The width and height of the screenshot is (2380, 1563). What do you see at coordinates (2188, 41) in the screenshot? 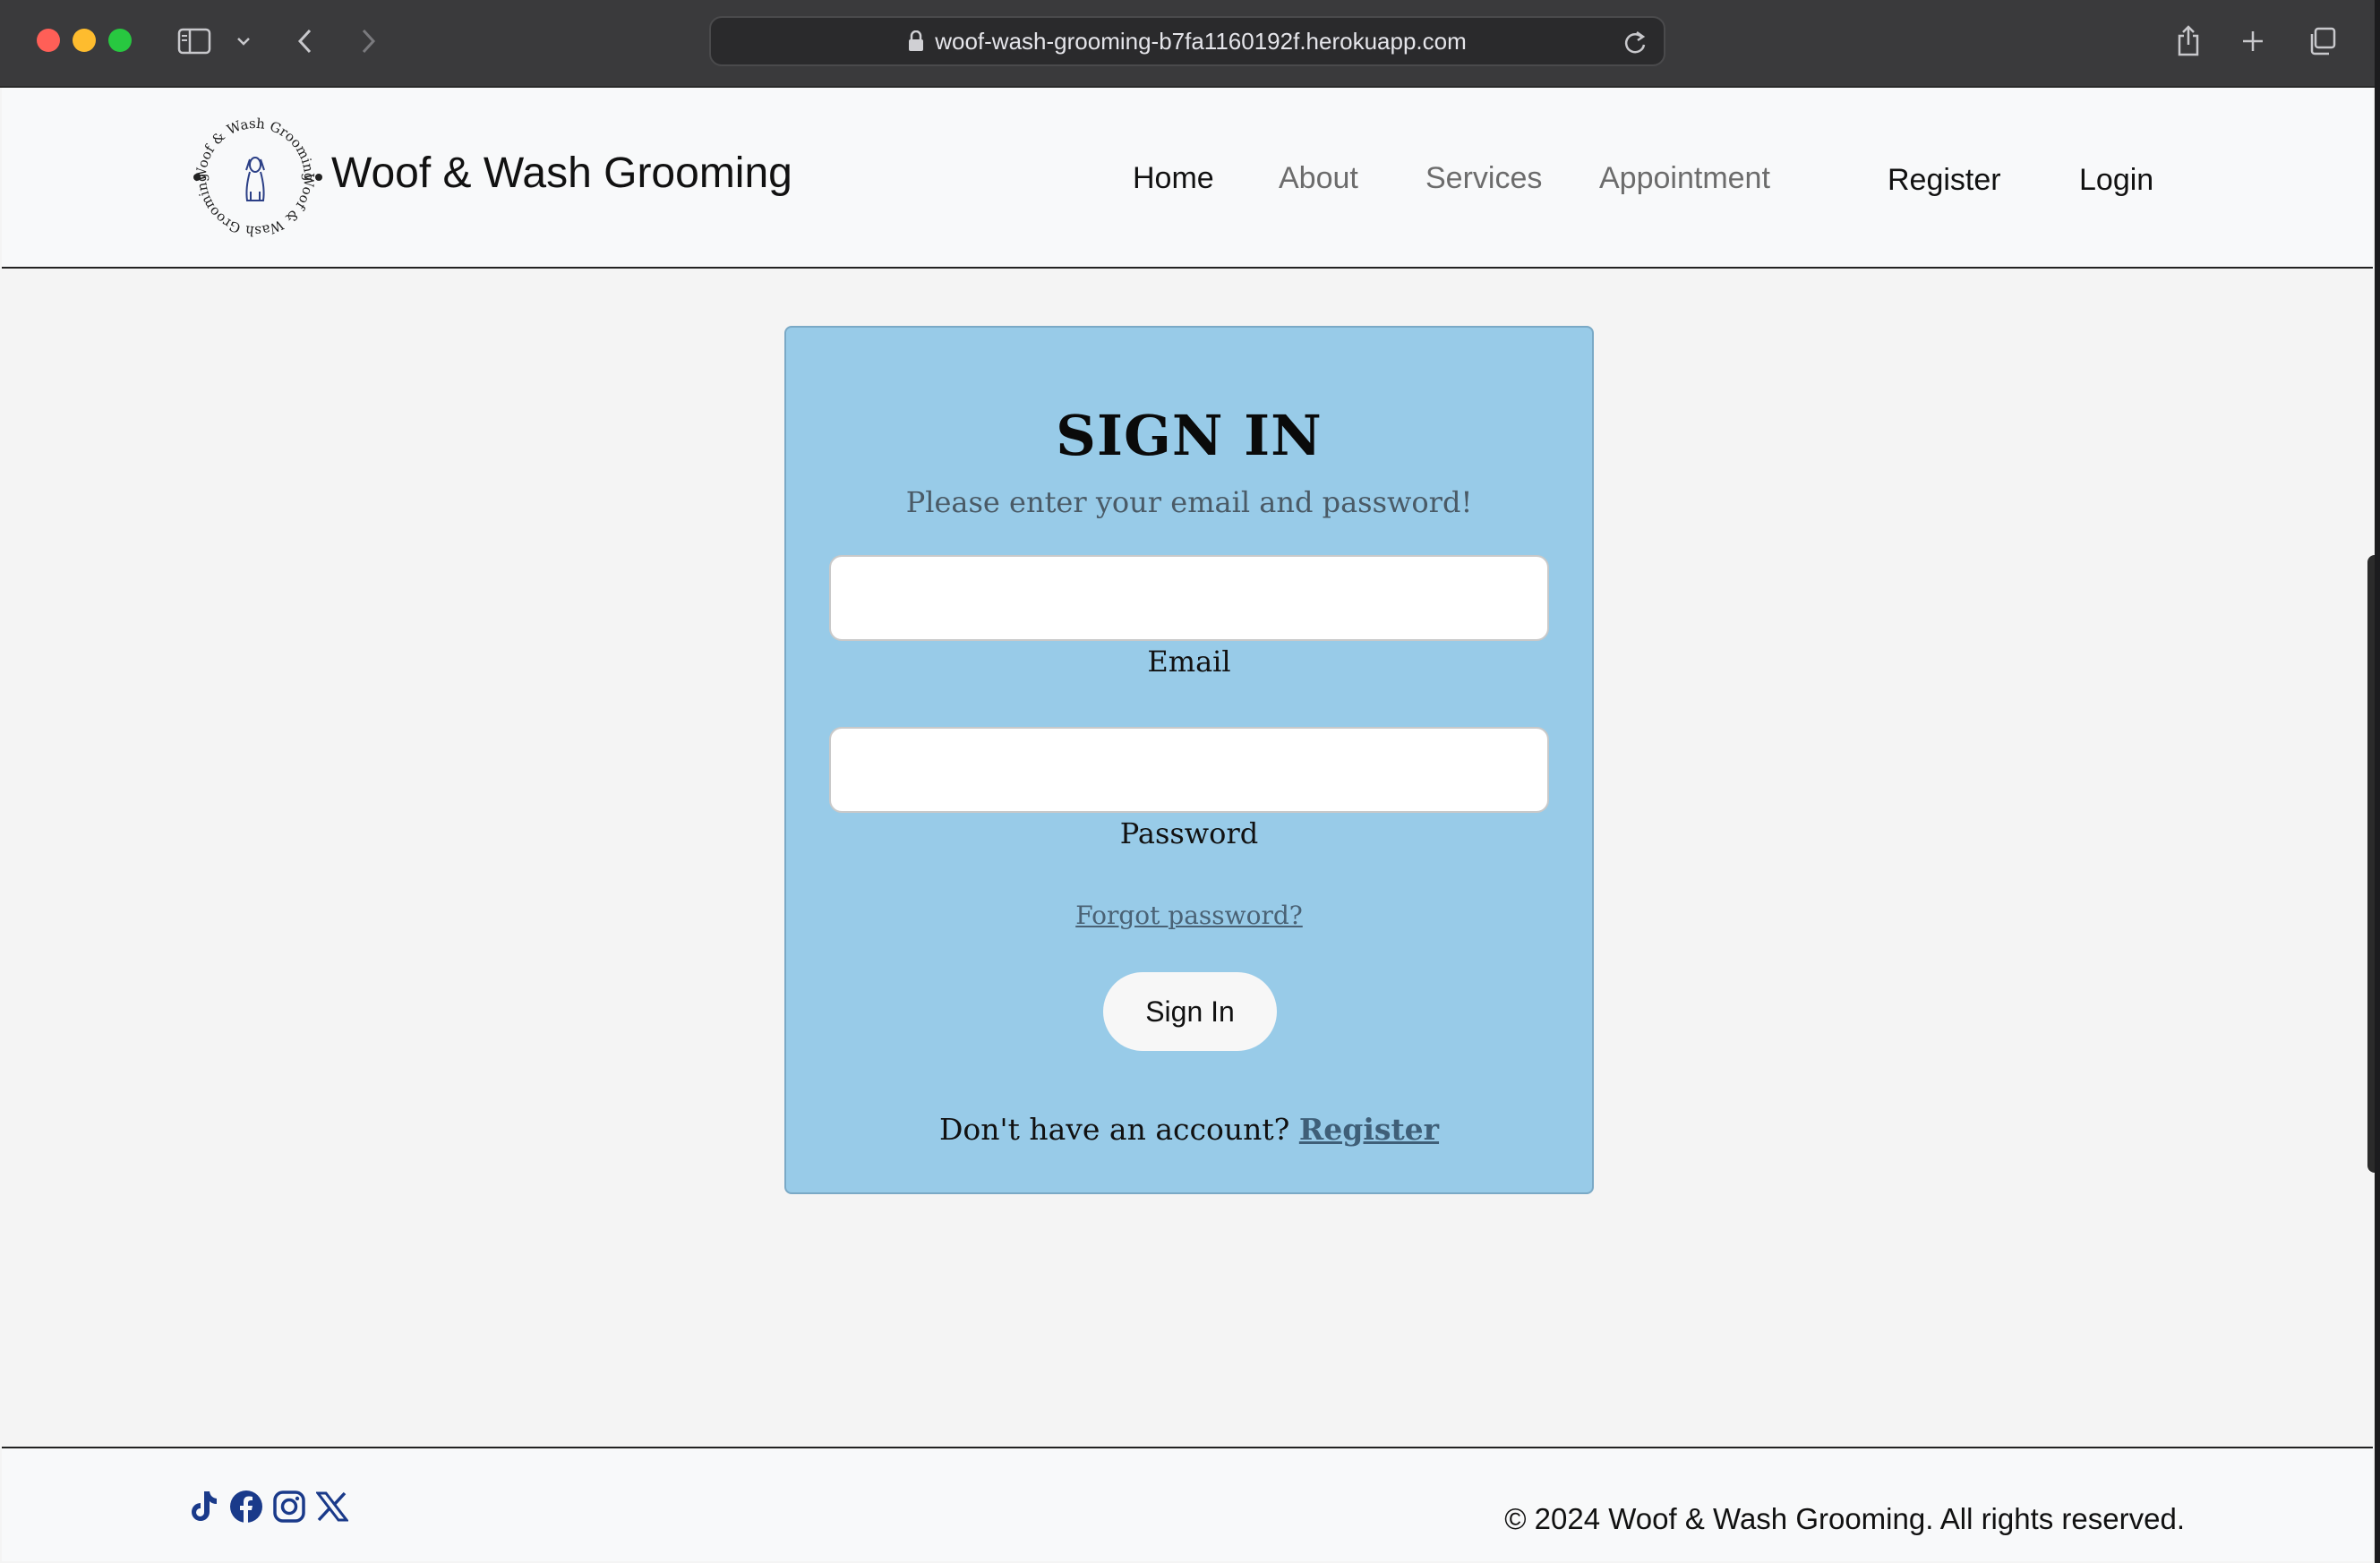
I see `share-icon` at bounding box center [2188, 41].